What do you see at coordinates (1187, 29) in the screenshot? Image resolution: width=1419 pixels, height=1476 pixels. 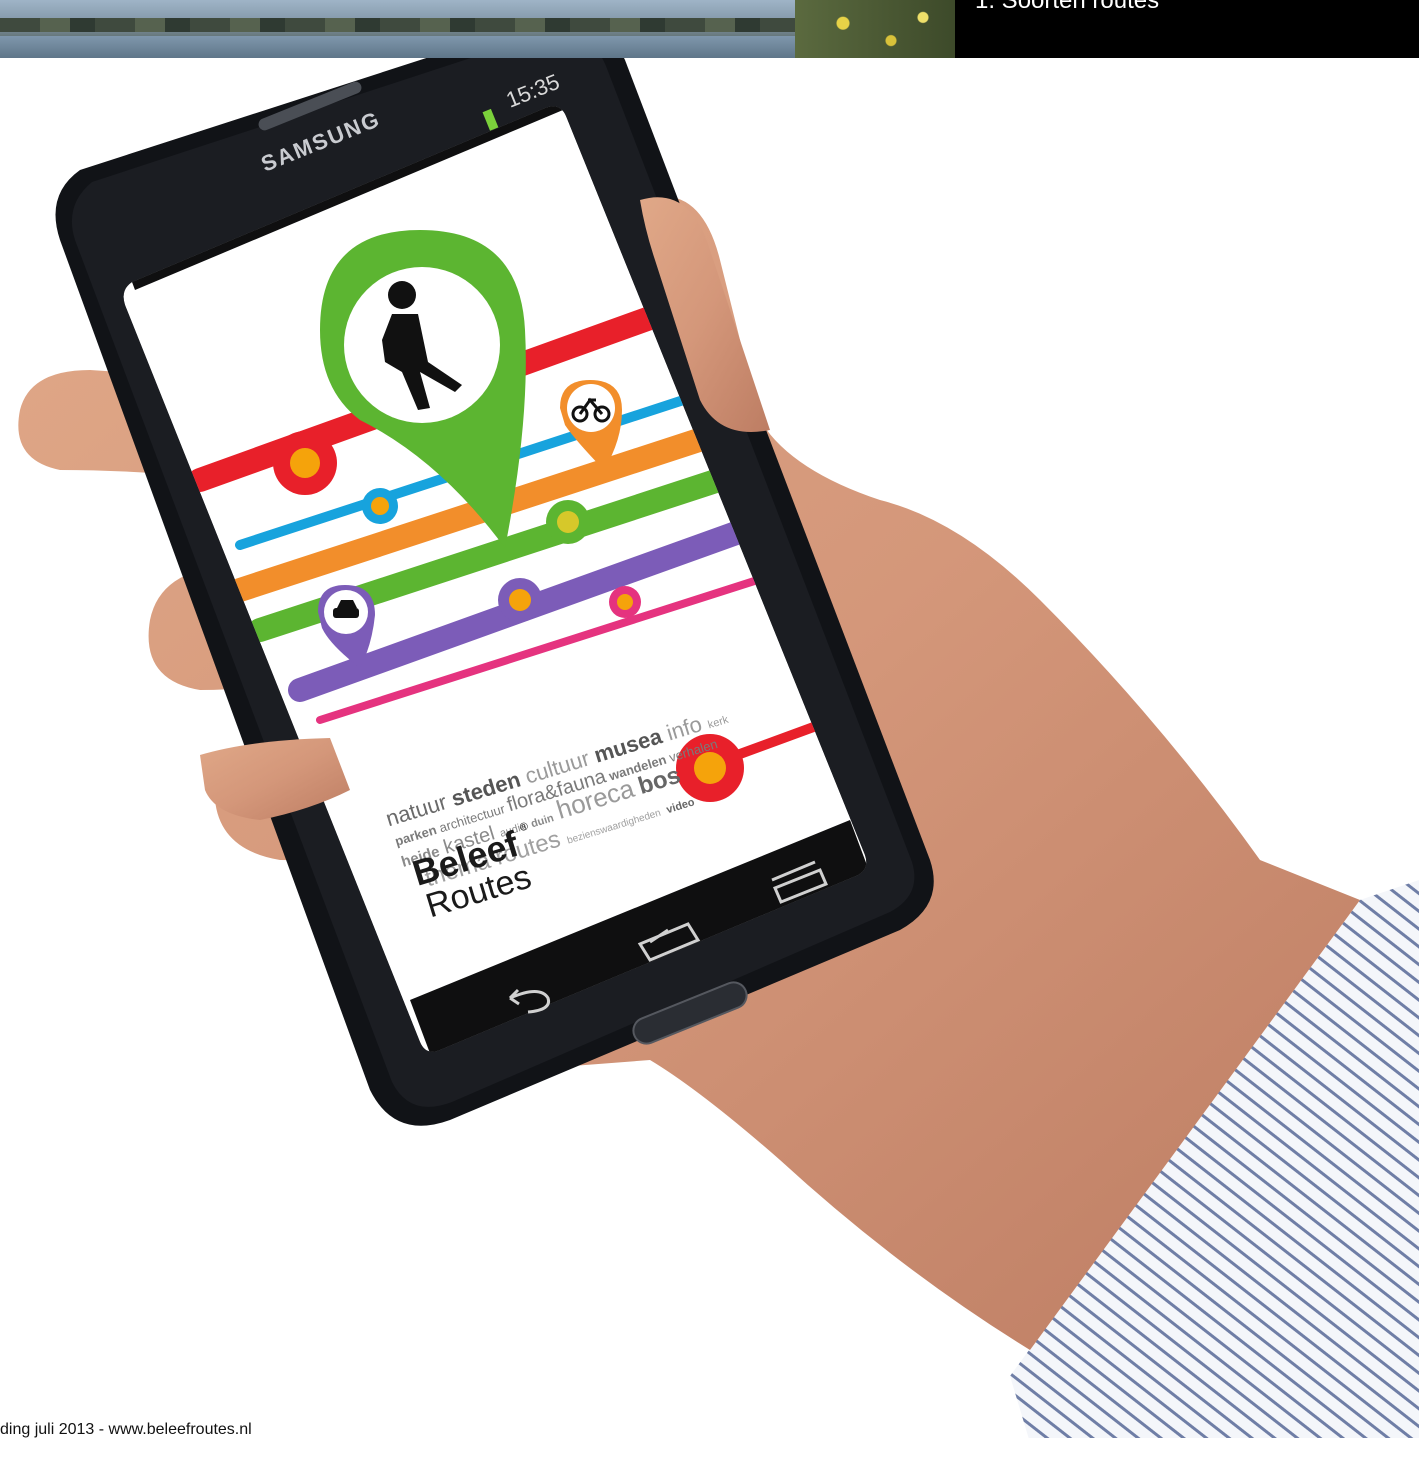 I see `chapter-title-box: 1. Soorten routes` at bounding box center [1187, 29].